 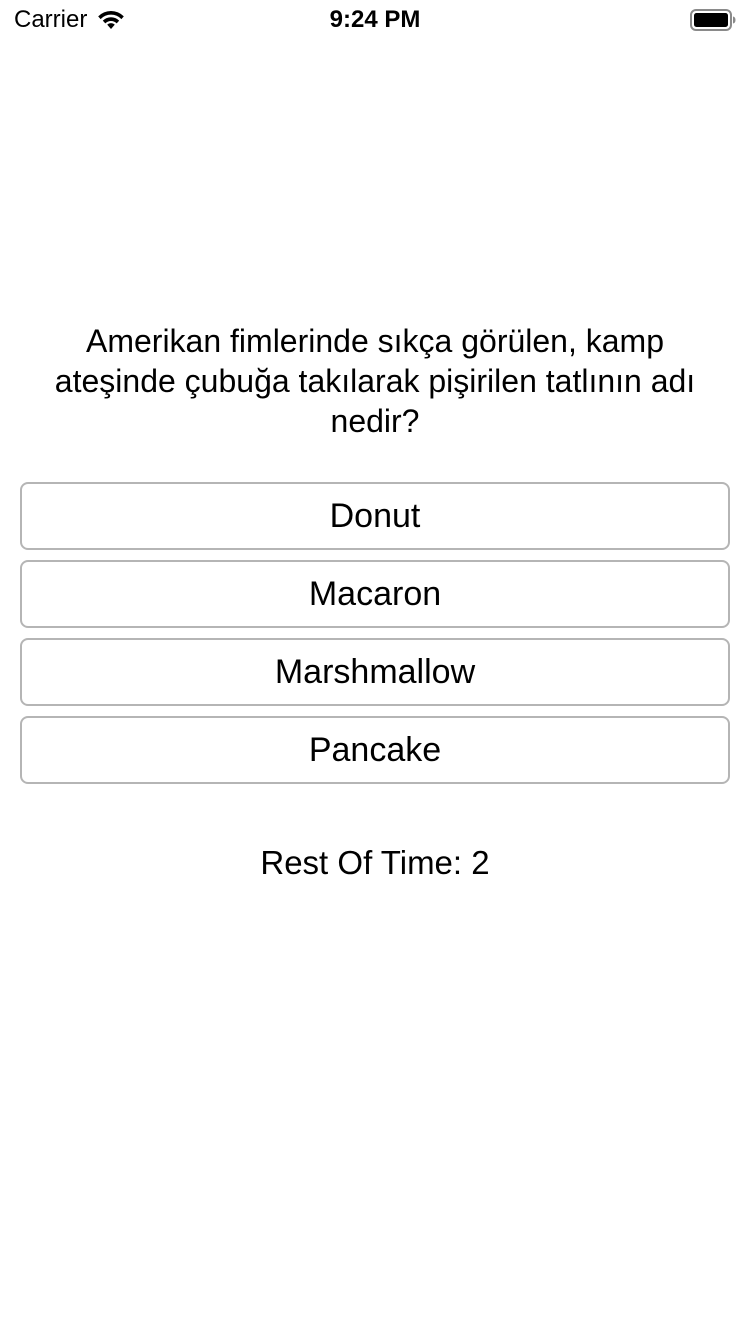 I want to click on timer-label: Rest Of Time:, so click(x=361, y=862).